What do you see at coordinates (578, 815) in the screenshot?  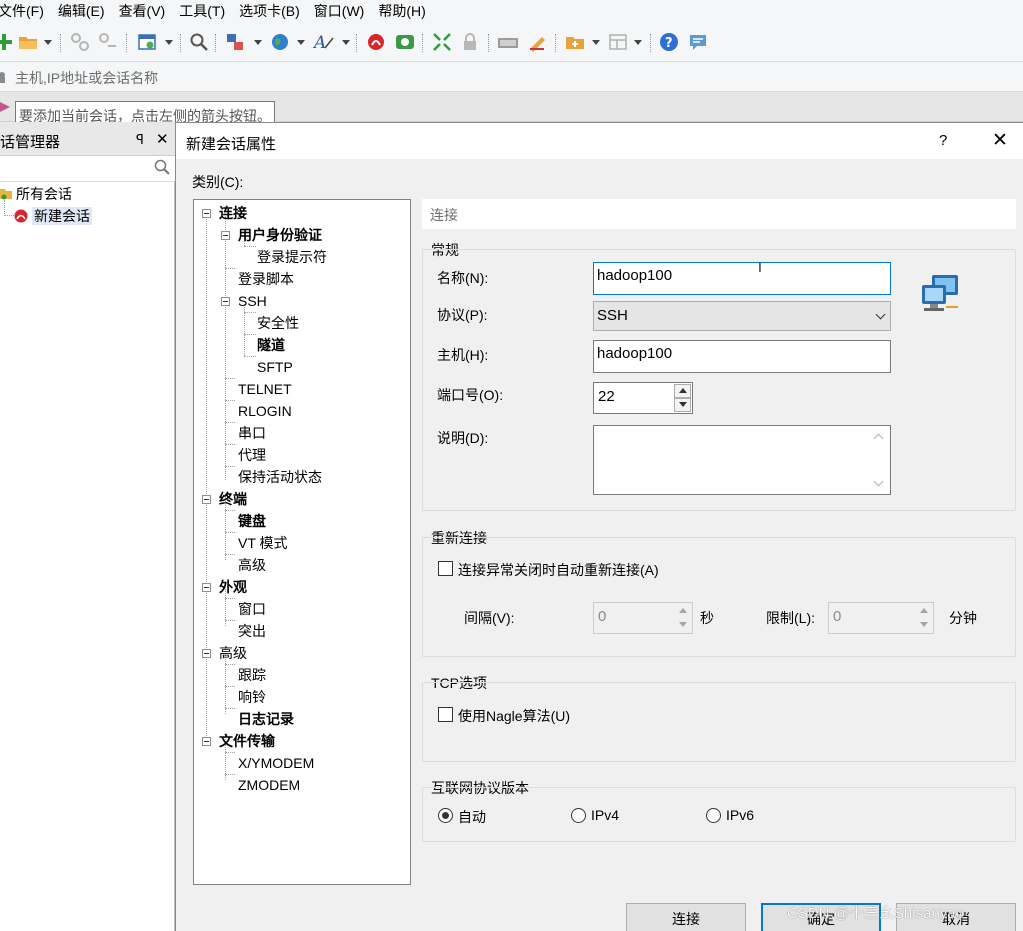 I see `radio-ipv4` at bounding box center [578, 815].